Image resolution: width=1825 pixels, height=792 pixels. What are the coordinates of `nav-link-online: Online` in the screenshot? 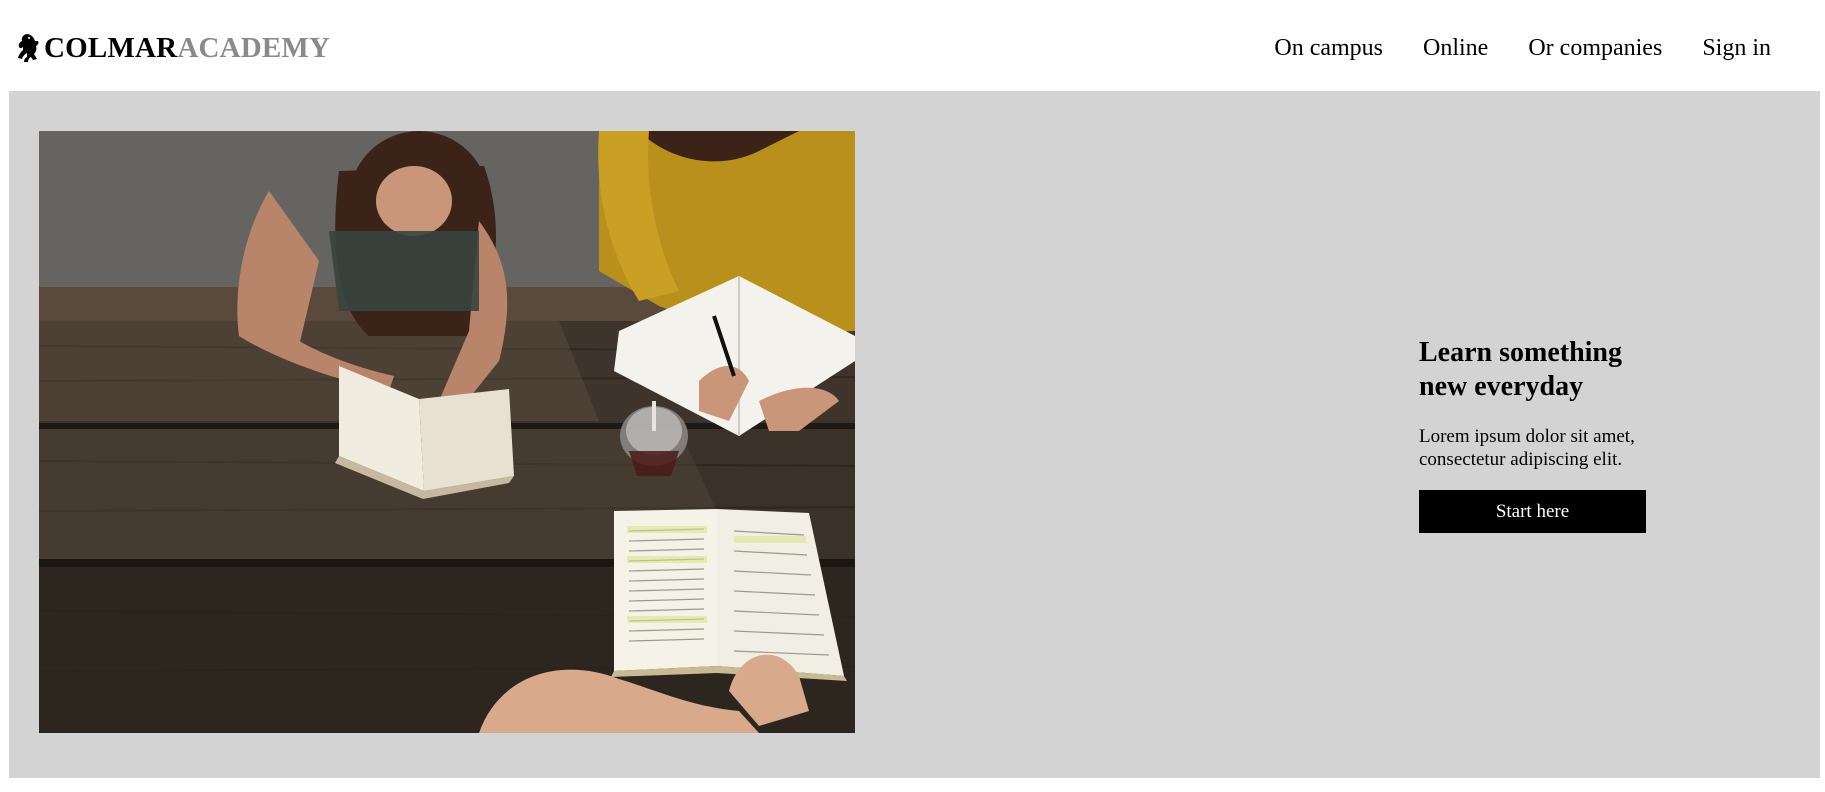 It's located at (1455, 48).